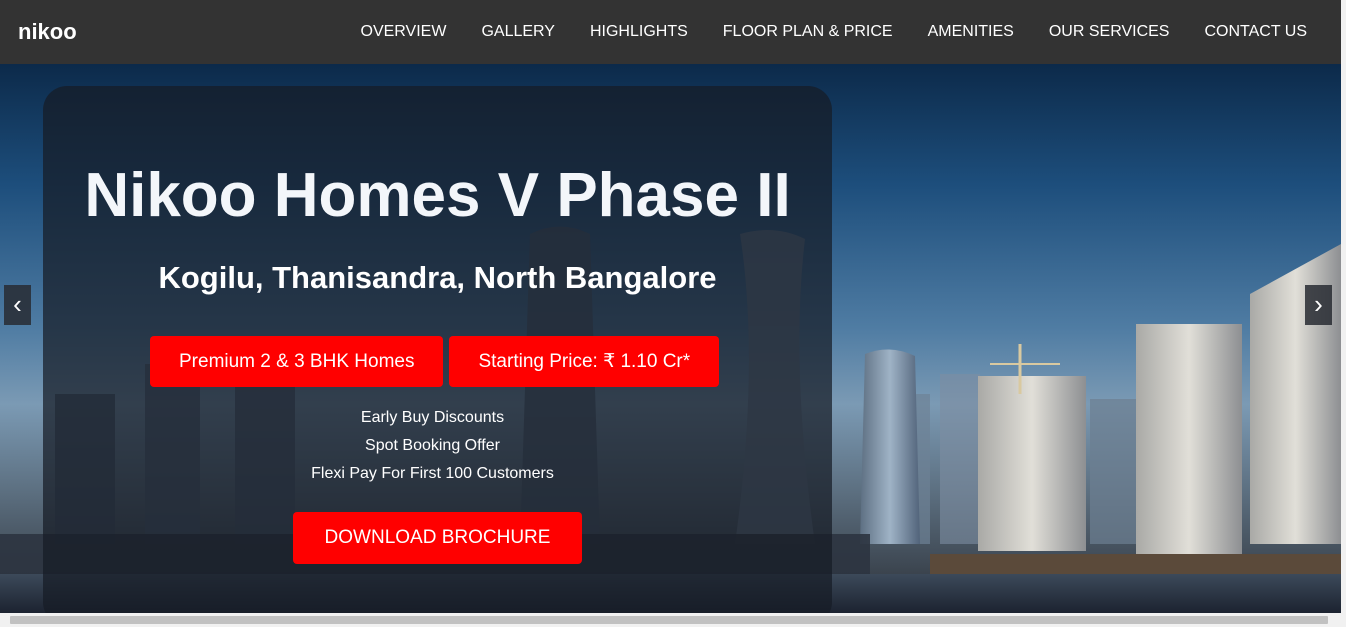 The width and height of the screenshot is (1346, 627). What do you see at coordinates (1318, 305) in the screenshot?
I see `carousel-next-arrow-icon: ›` at bounding box center [1318, 305].